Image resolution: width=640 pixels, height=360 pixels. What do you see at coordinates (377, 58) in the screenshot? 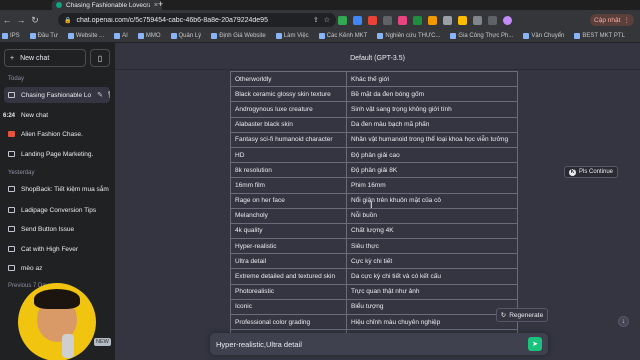
I see `model-label: Default (GPT-3.5)` at bounding box center [377, 58].